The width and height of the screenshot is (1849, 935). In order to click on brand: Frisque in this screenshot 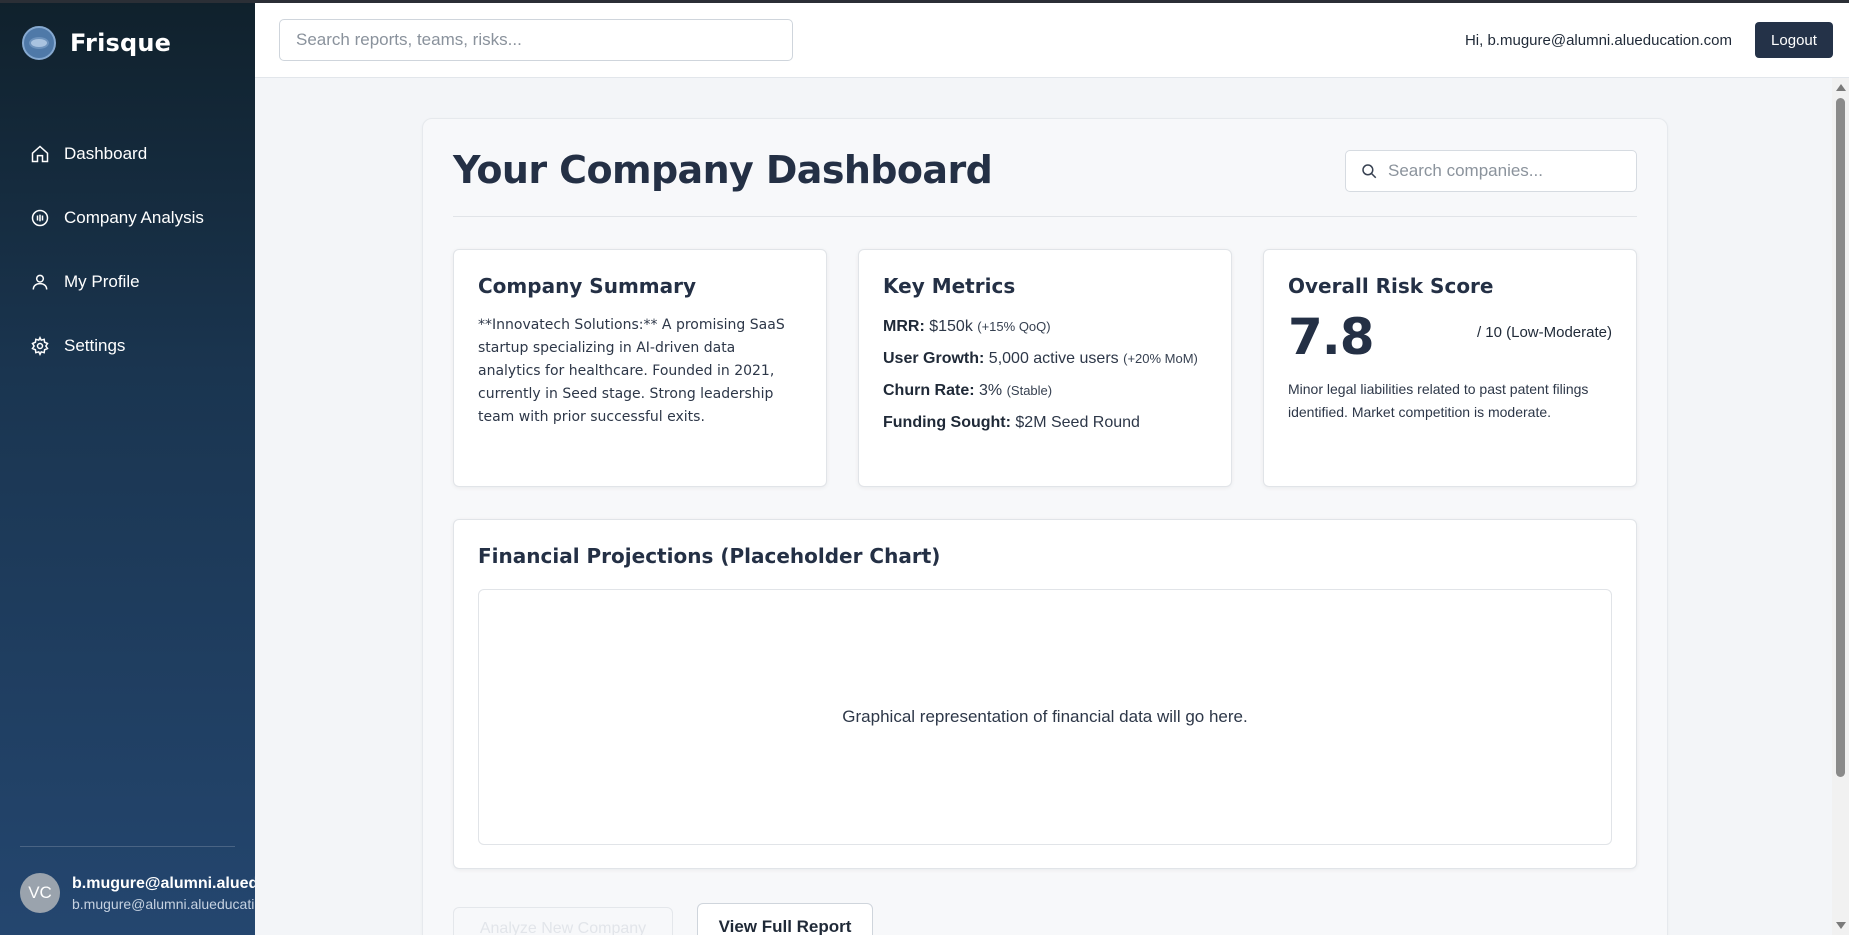, I will do `click(96, 43)`.